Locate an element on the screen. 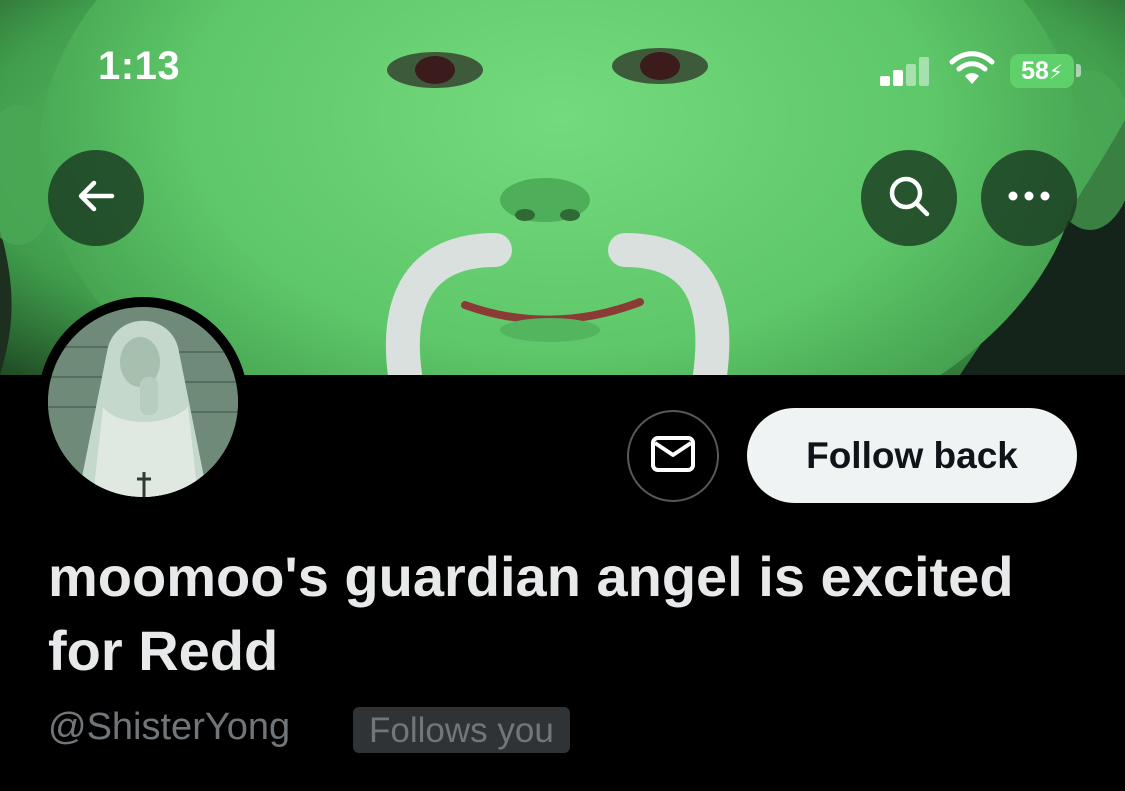 This screenshot has width=1125, height=791. arrow-left-icon is located at coordinates (96, 198).